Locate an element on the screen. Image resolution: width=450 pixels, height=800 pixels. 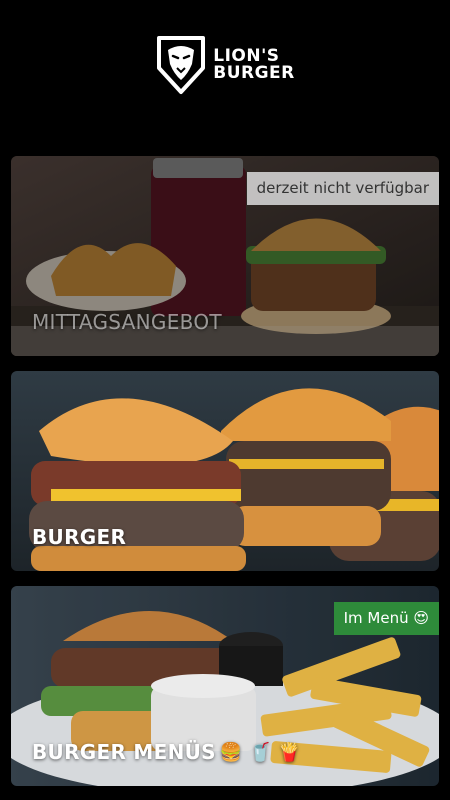
brand-logo: LION'S BURGER is located at coordinates (225, 65).